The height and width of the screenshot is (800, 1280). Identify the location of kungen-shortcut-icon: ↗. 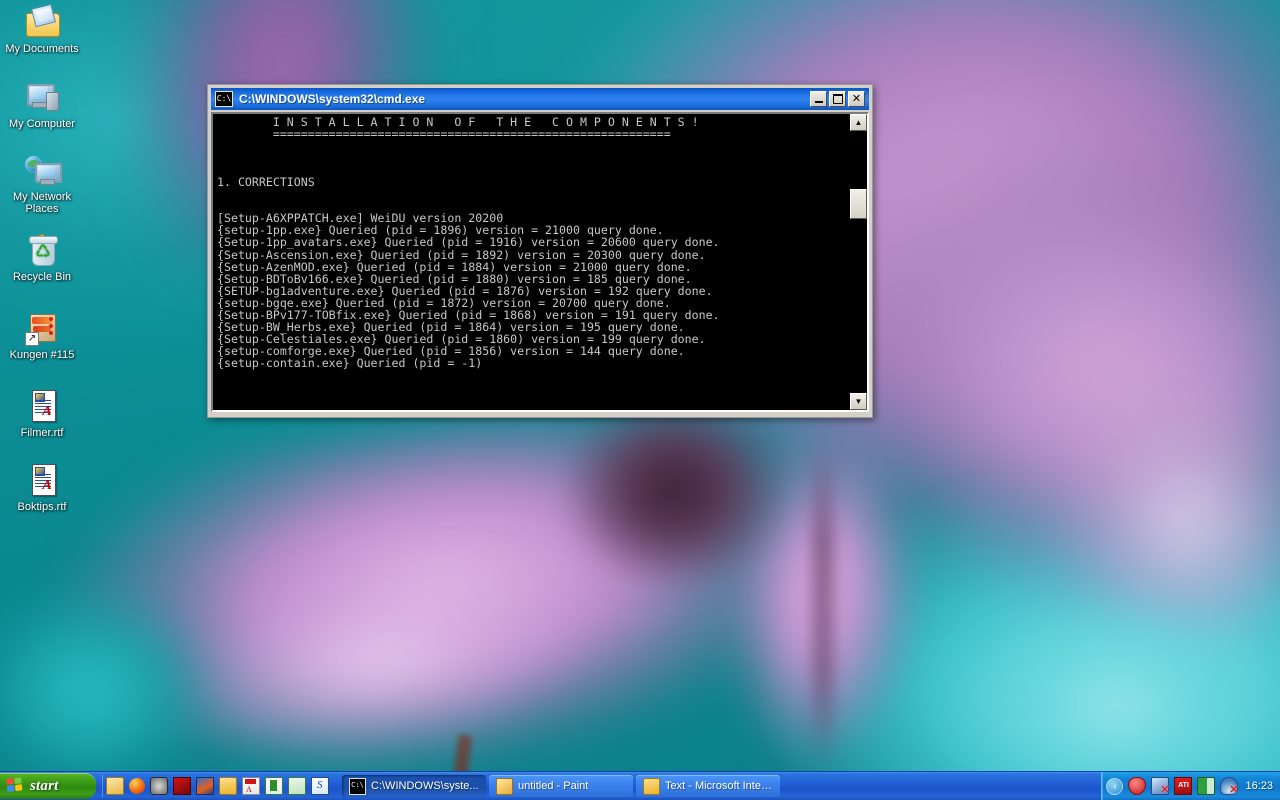
(42, 328).